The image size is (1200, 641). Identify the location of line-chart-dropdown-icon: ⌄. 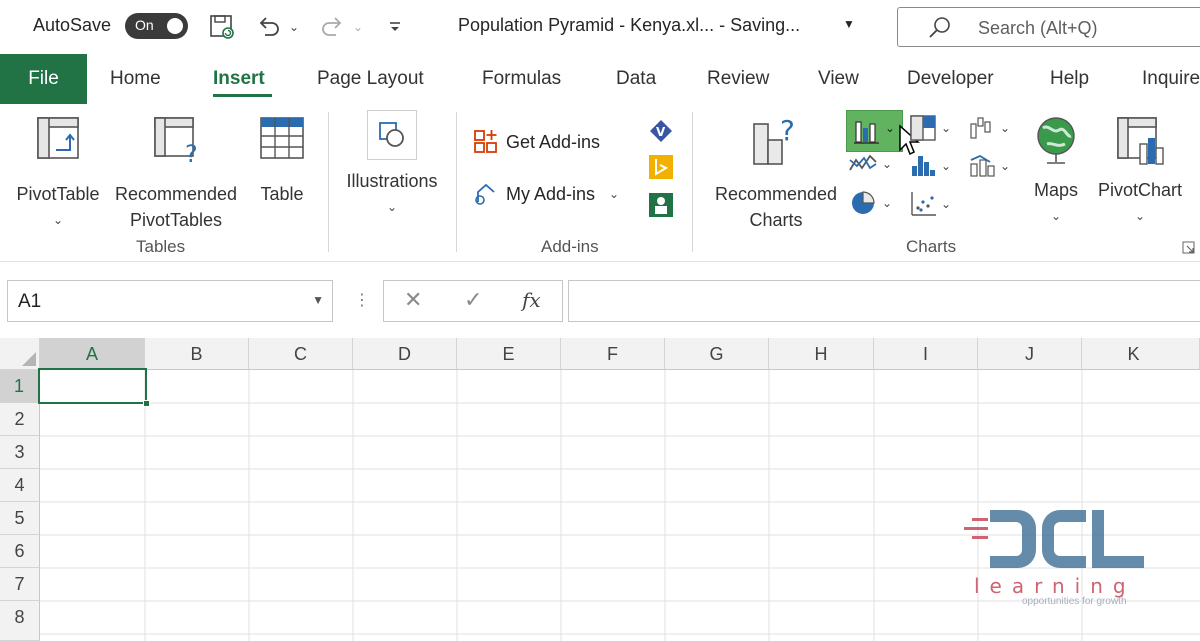
(887, 164).